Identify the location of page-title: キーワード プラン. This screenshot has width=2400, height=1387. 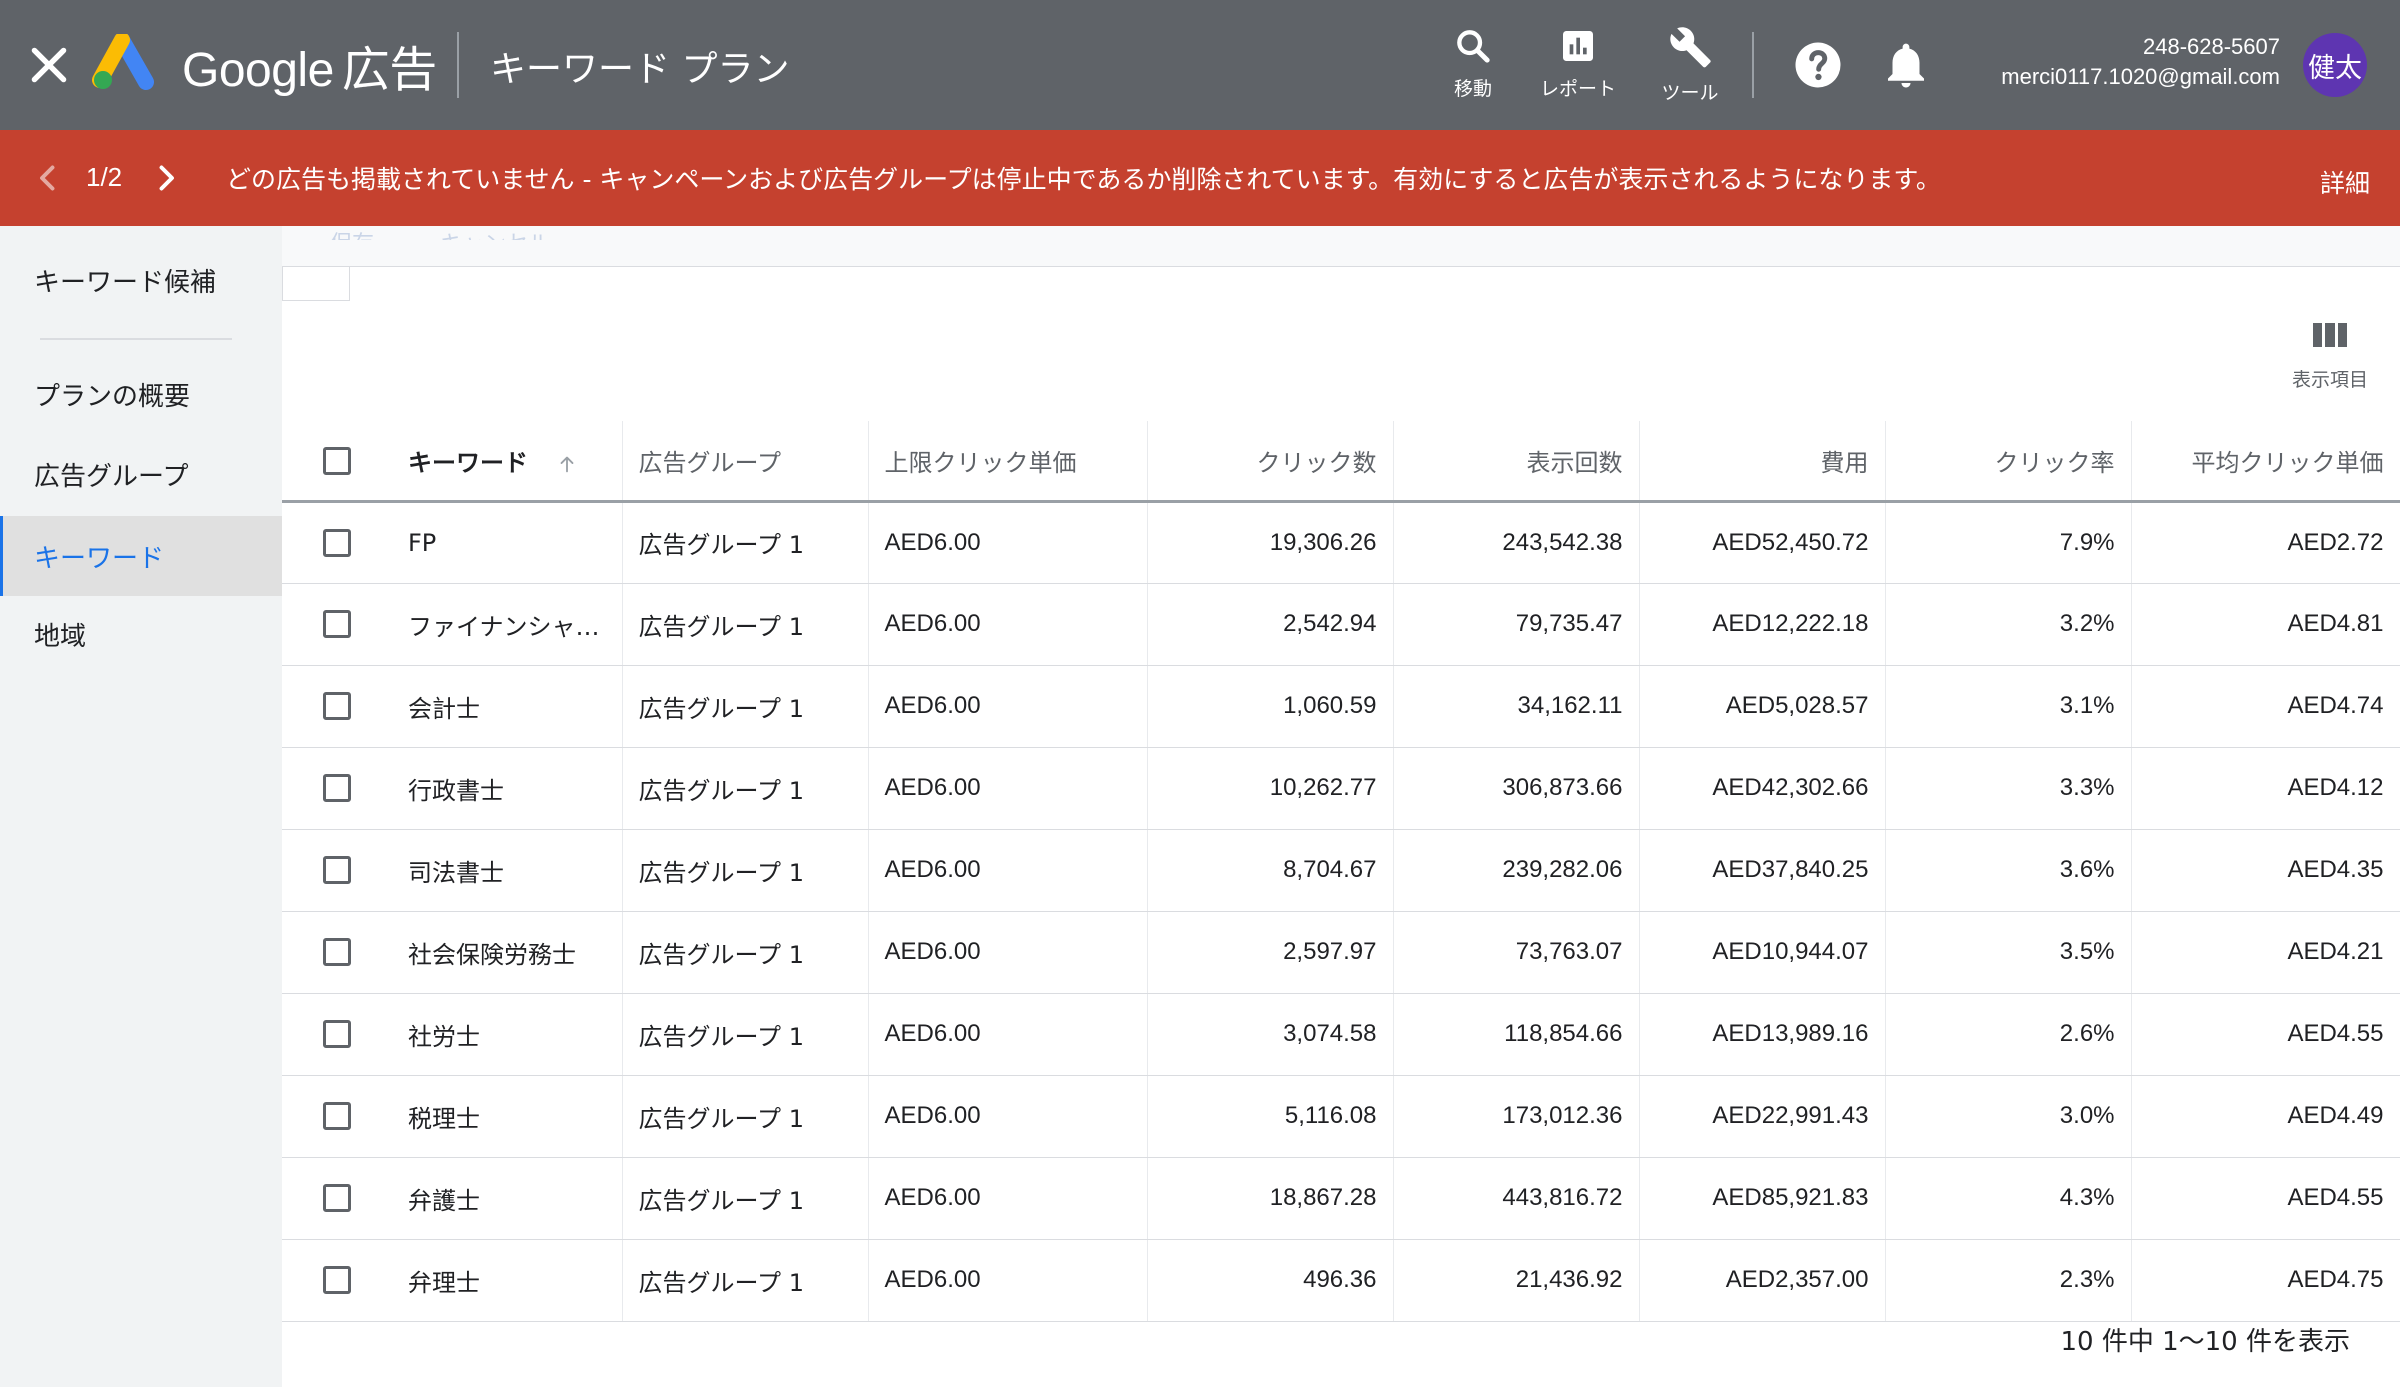
(640, 69).